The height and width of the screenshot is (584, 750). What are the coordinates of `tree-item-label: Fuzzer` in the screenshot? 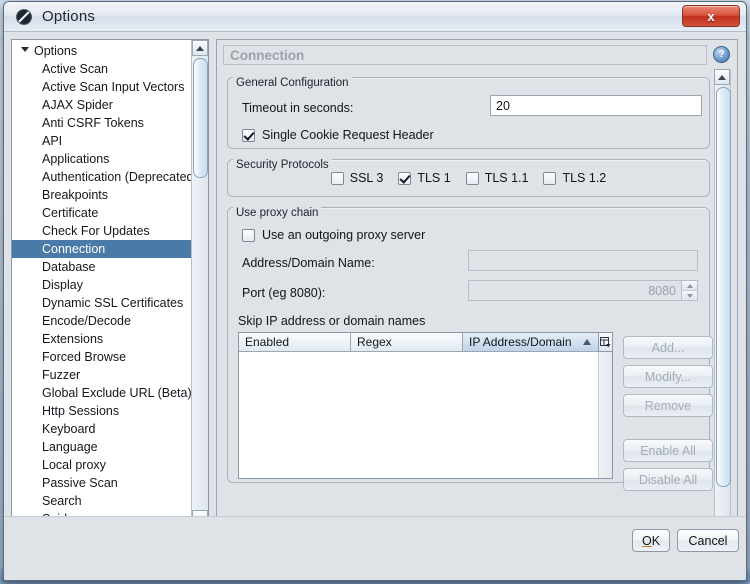 It's located at (61, 375).